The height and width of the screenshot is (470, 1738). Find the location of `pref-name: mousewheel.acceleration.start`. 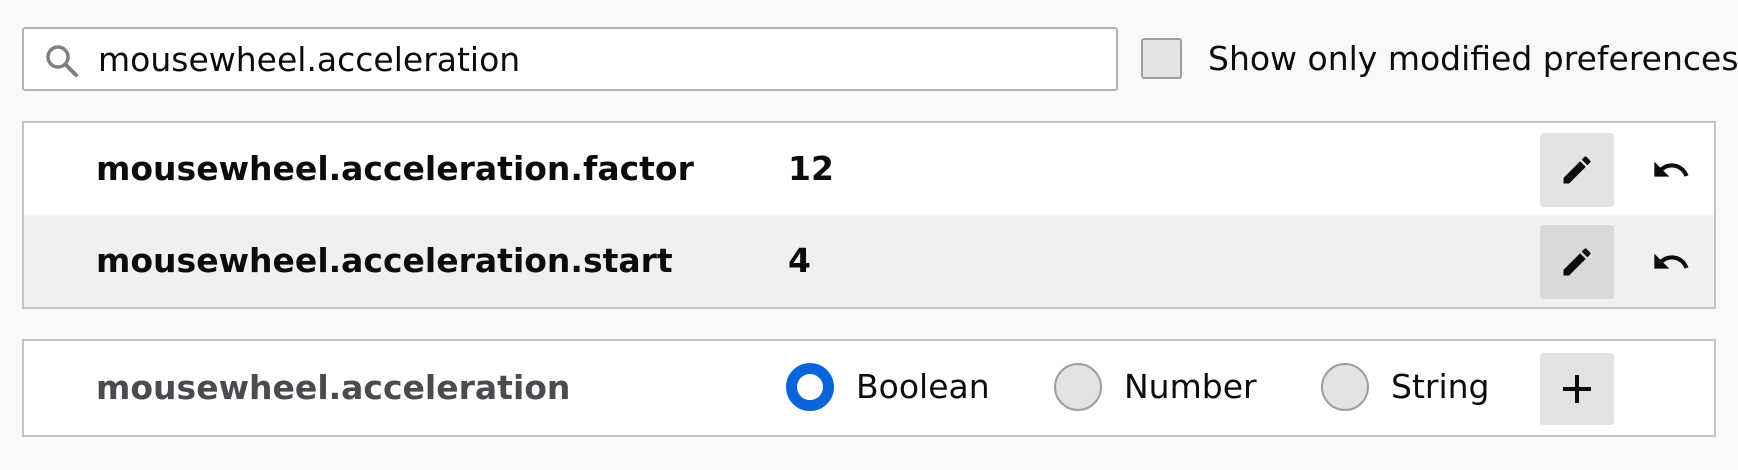

pref-name: mousewheel.acceleration.start is located at coordinates (384, 260).